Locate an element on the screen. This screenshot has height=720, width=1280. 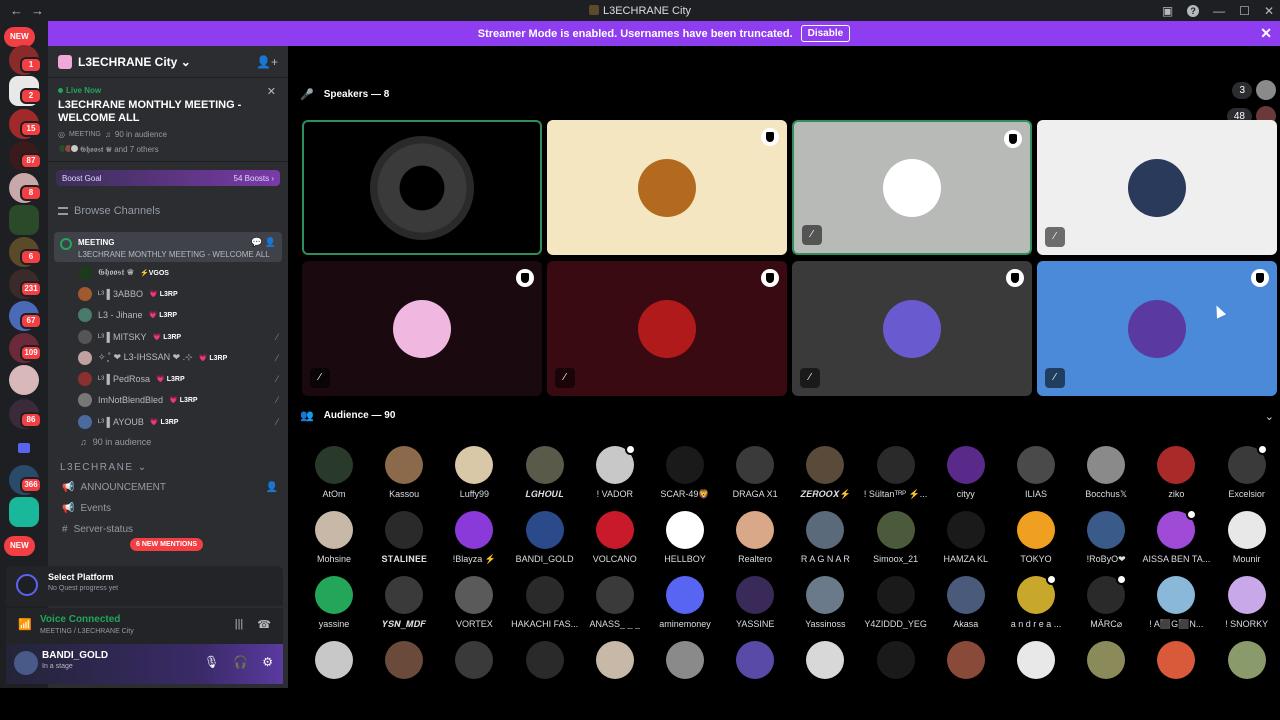
stage-member: ᴸ³ ▌3ABBO 💗 L3RP is located at coordinates (168, 293).